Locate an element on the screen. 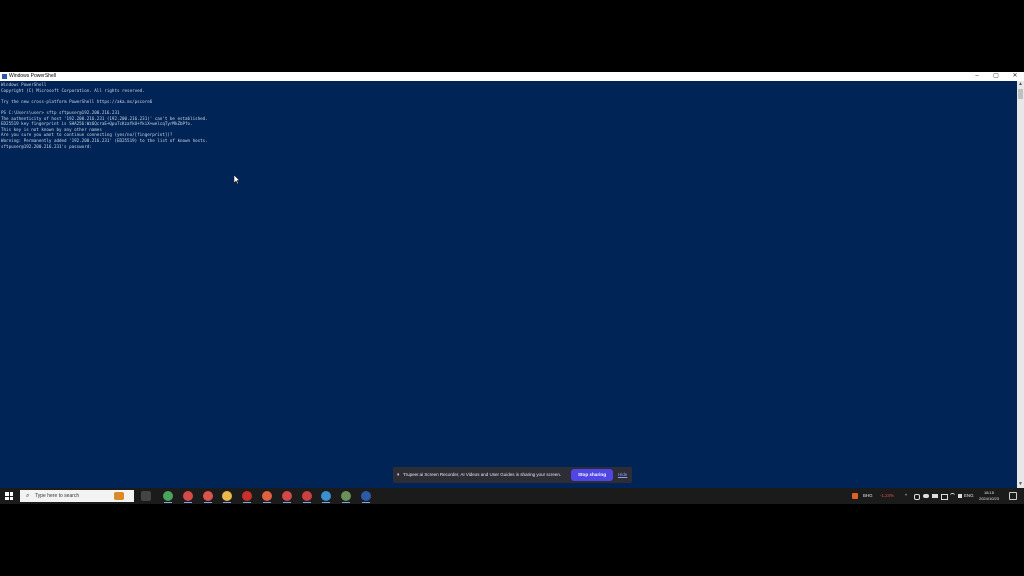  scrollbar-thumb is located at coordinates (1020, 94).